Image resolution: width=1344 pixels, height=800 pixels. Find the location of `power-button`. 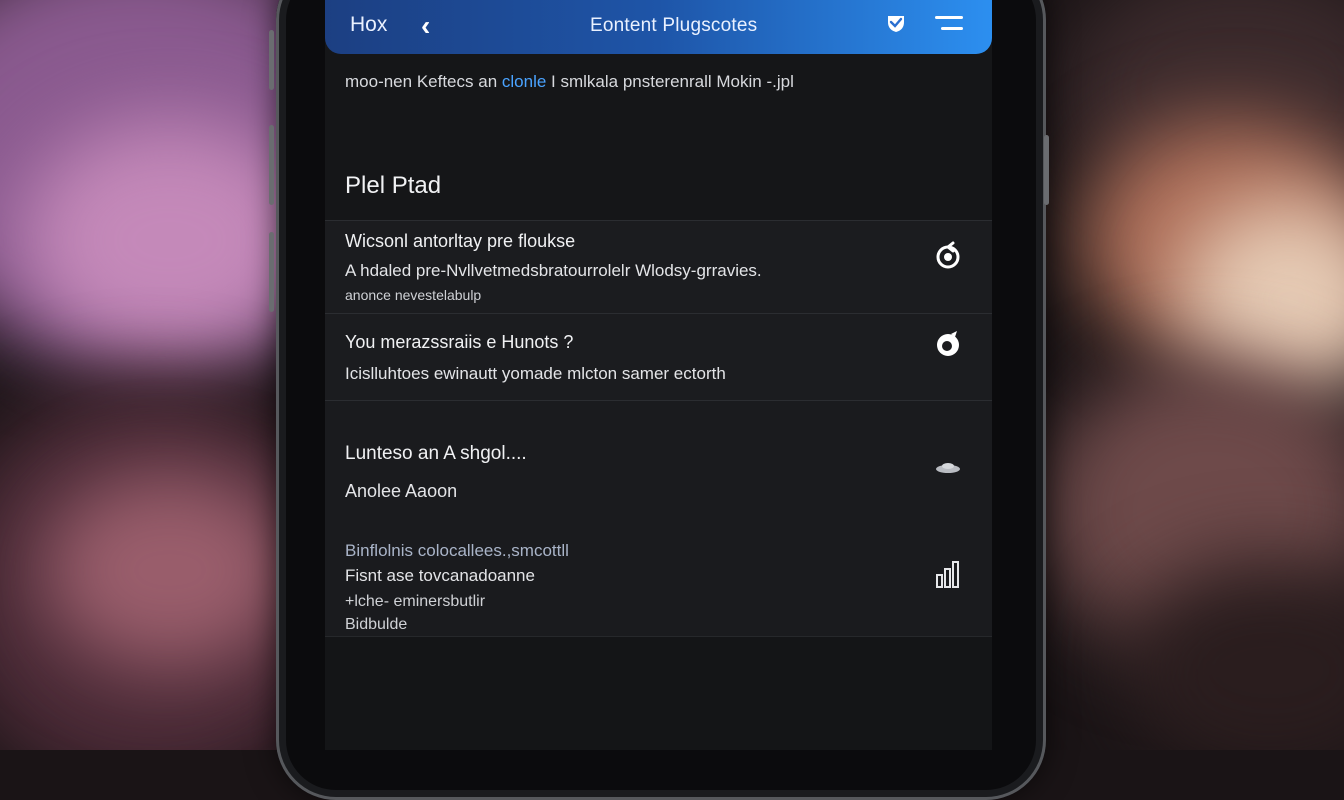

power-button is located at coordinates (1046, 170).